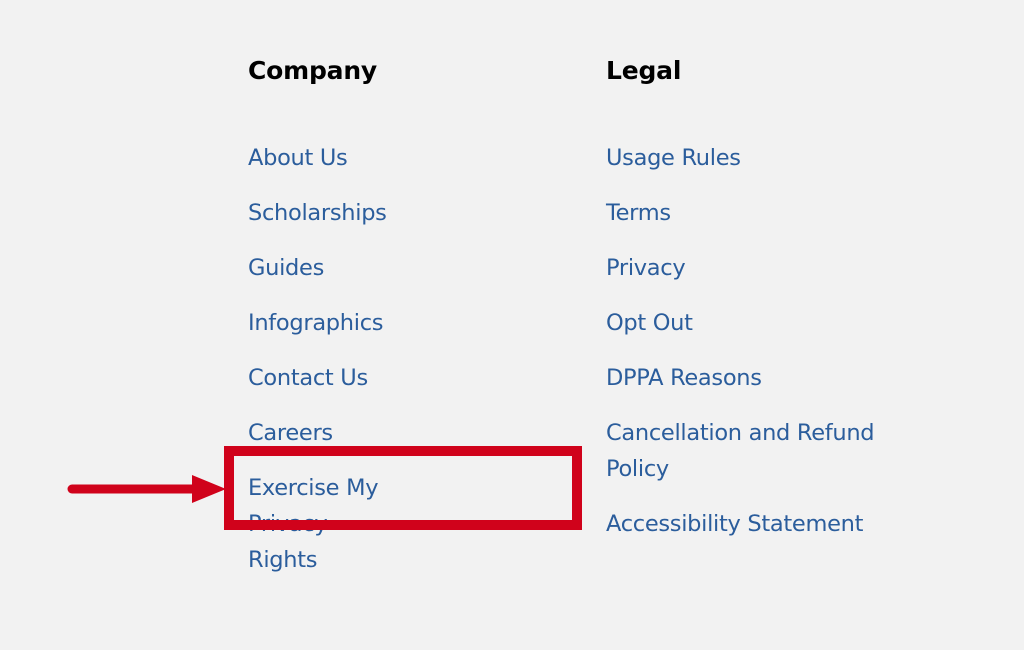 The image size is (1024, 650). I want to click on link-about-us: About Us, so click(317, 158).